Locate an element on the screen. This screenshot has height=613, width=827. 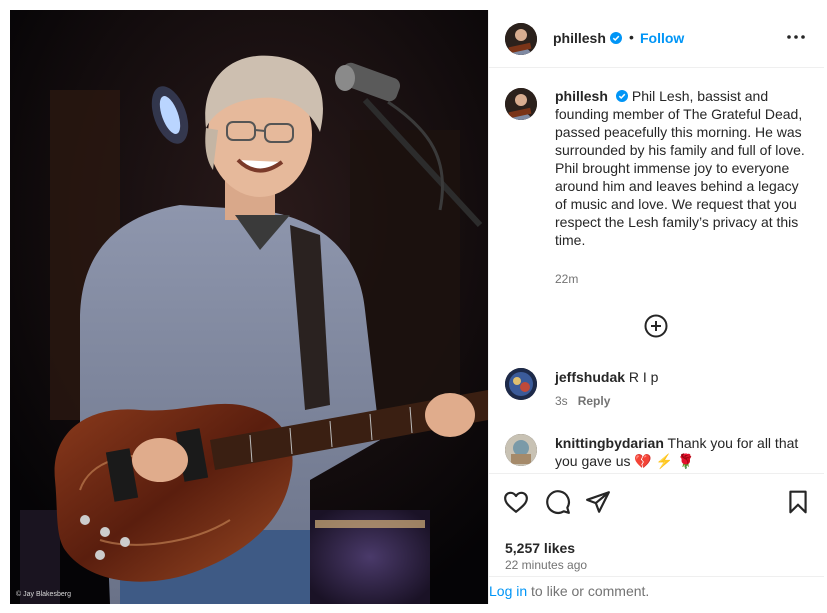
login-prompt: Log in to like or comment. is located at coordinates (656, 590).